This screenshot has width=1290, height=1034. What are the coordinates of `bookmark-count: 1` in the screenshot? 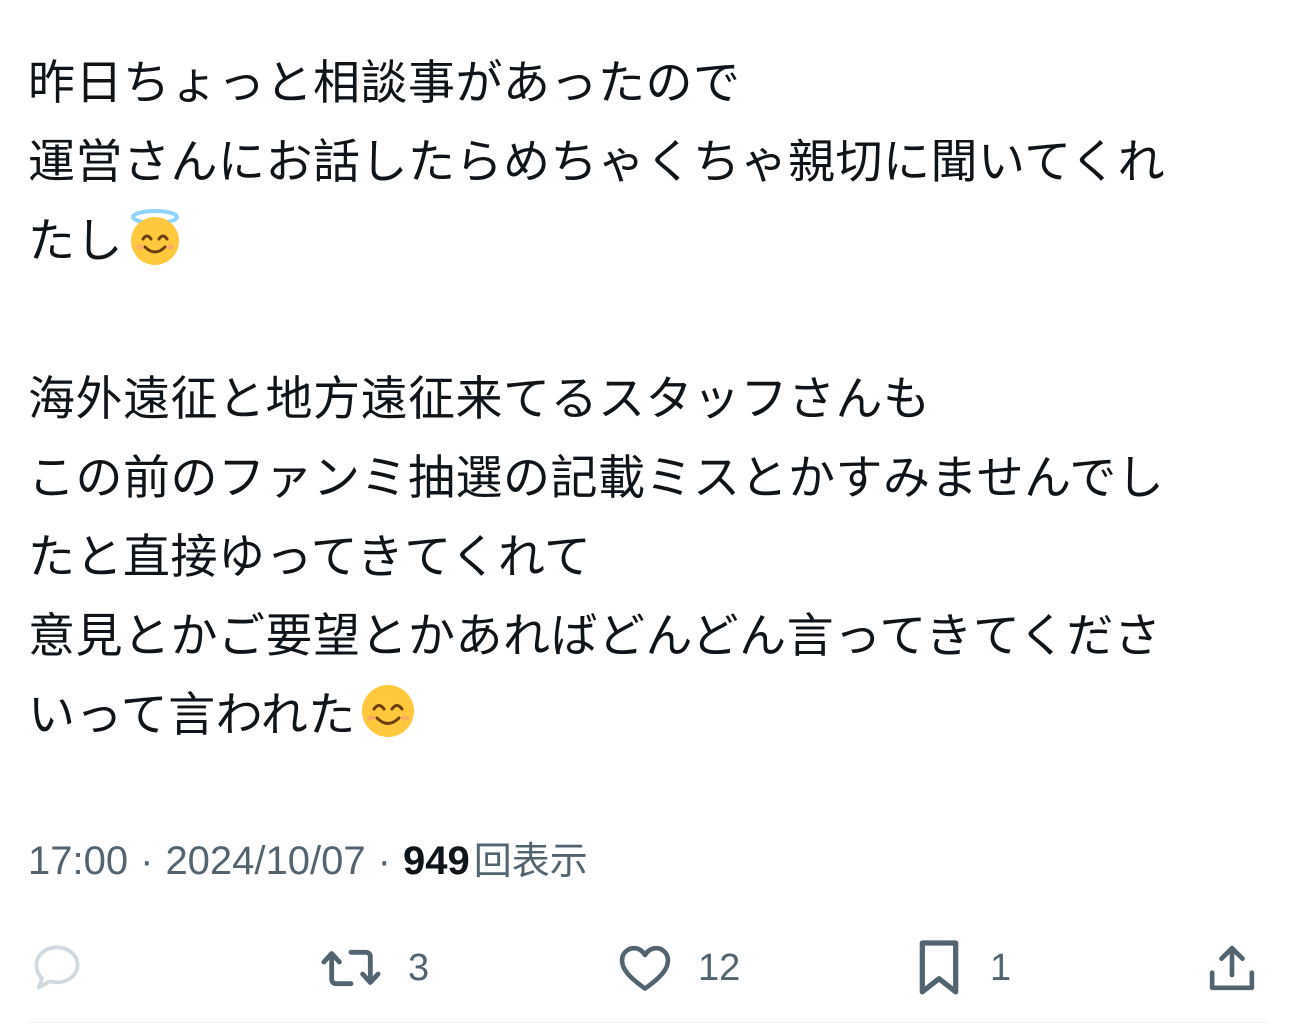 It's located at (1001, 967).